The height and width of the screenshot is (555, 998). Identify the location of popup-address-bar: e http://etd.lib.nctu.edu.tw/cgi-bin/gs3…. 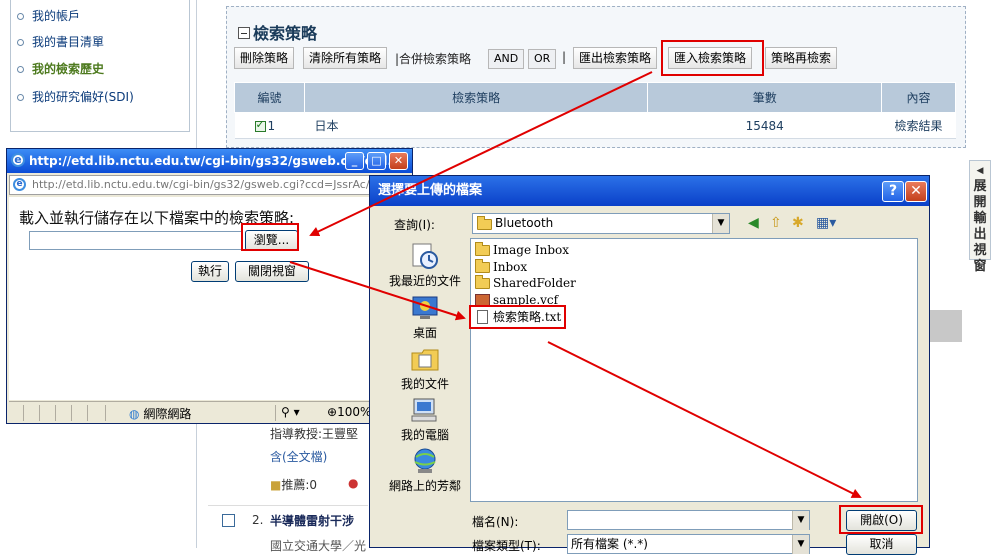
(209, 185).